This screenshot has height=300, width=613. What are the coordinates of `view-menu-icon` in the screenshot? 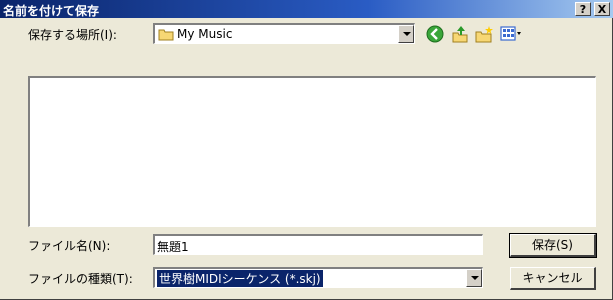 It's located at (511, 35).